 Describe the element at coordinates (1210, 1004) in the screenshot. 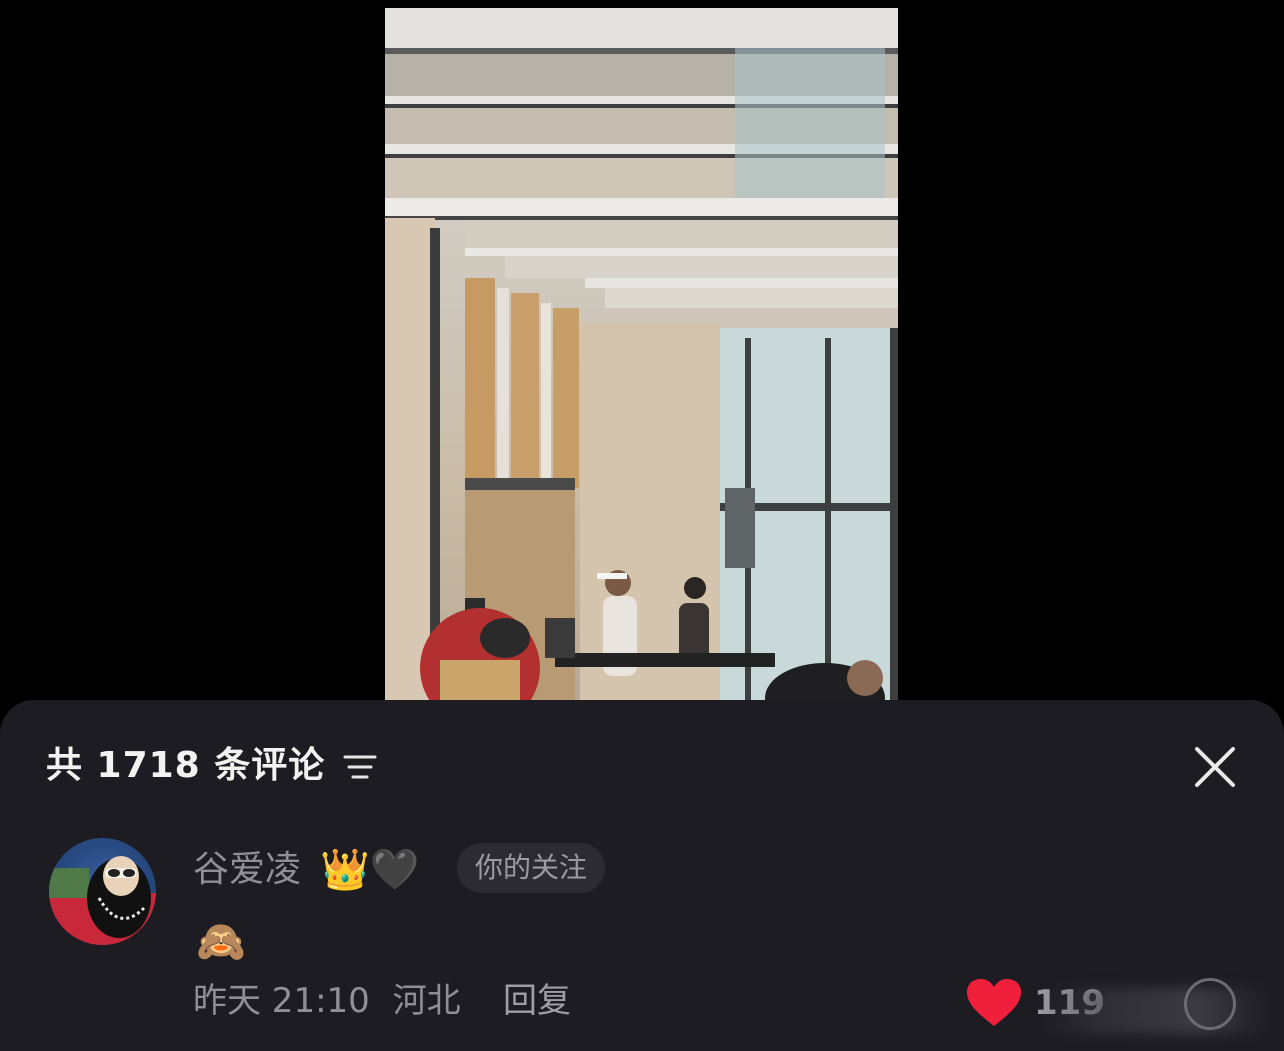

I see `more-circle-icon` at that location.